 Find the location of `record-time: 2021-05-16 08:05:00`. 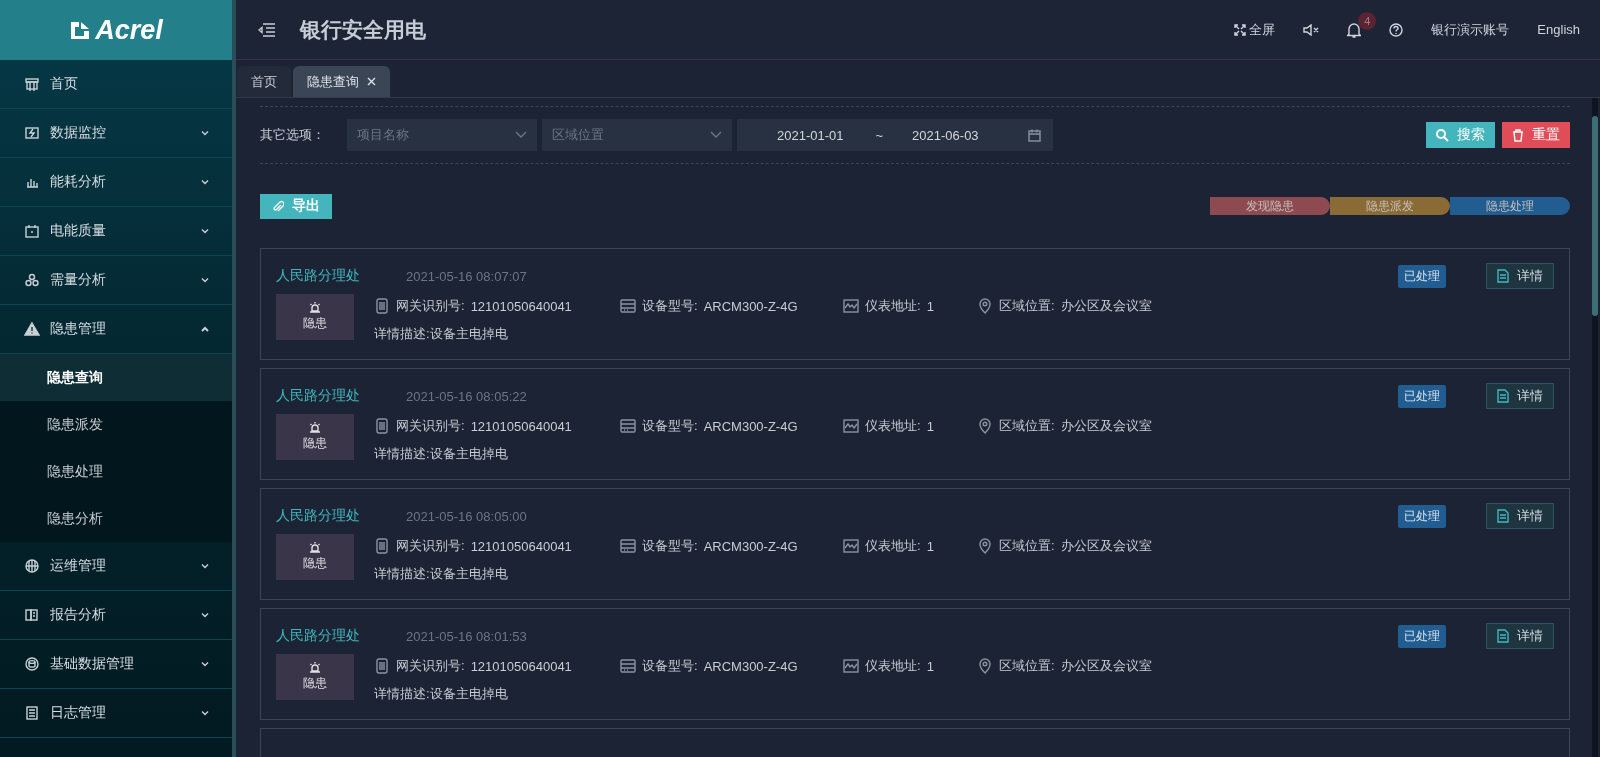

record-time: 2021-05-16 08:05:00 is located at coordinates (467, 516).